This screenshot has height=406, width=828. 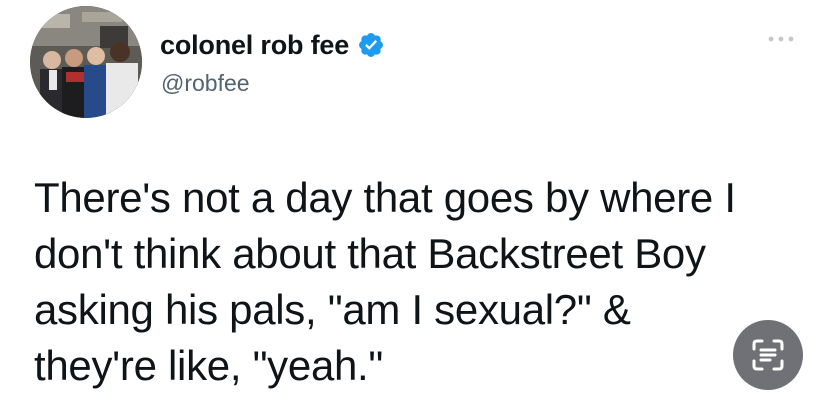 What do you see at coordinates (781, 39) in the screenshot?
I see `more-dots-icon` at bounding box center [781, 39].